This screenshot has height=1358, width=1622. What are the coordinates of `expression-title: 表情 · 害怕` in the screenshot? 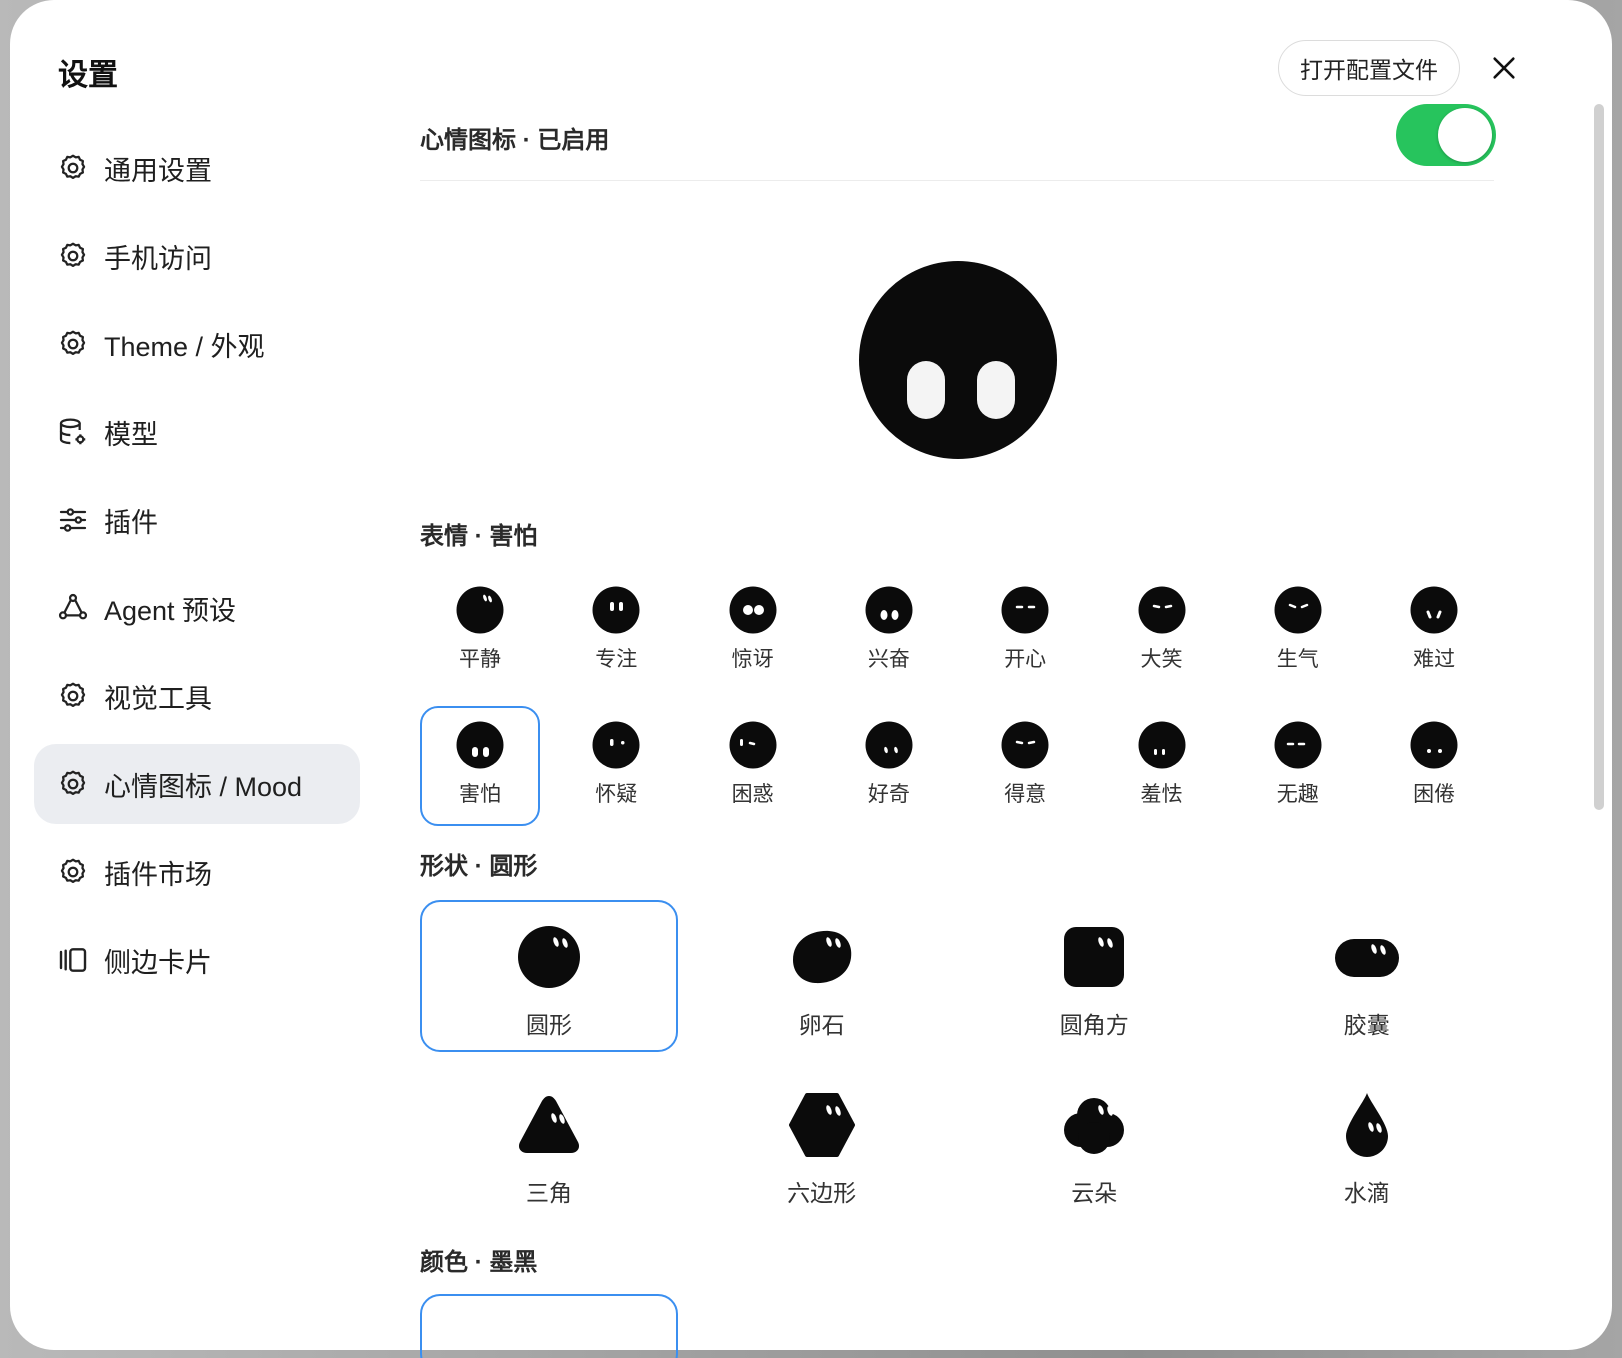 It's located at (479, 536).